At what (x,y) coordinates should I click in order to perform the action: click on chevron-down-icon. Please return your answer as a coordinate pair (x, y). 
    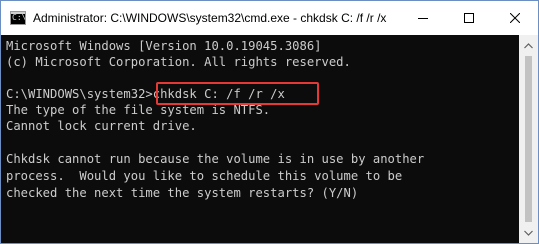
    Looking at the image, I should click on (528, 233).